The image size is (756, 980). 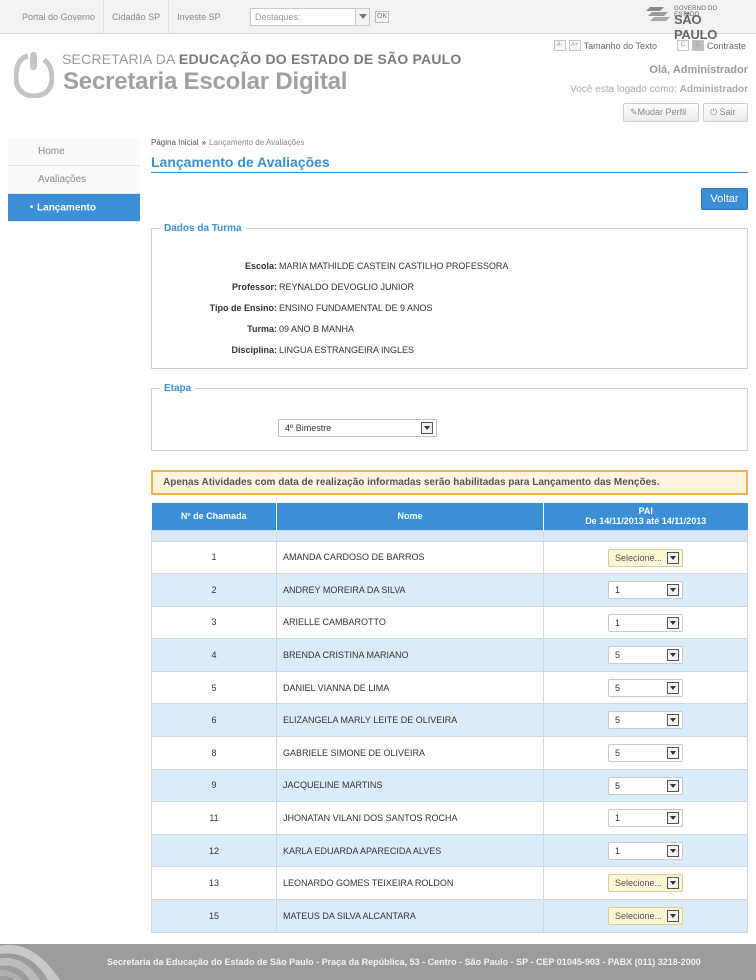 What do you see at coordinates (74, 208) in the screenshot?
I see `sidebar-item-lancamento: Lançamento` at bounding box center [74, 208].